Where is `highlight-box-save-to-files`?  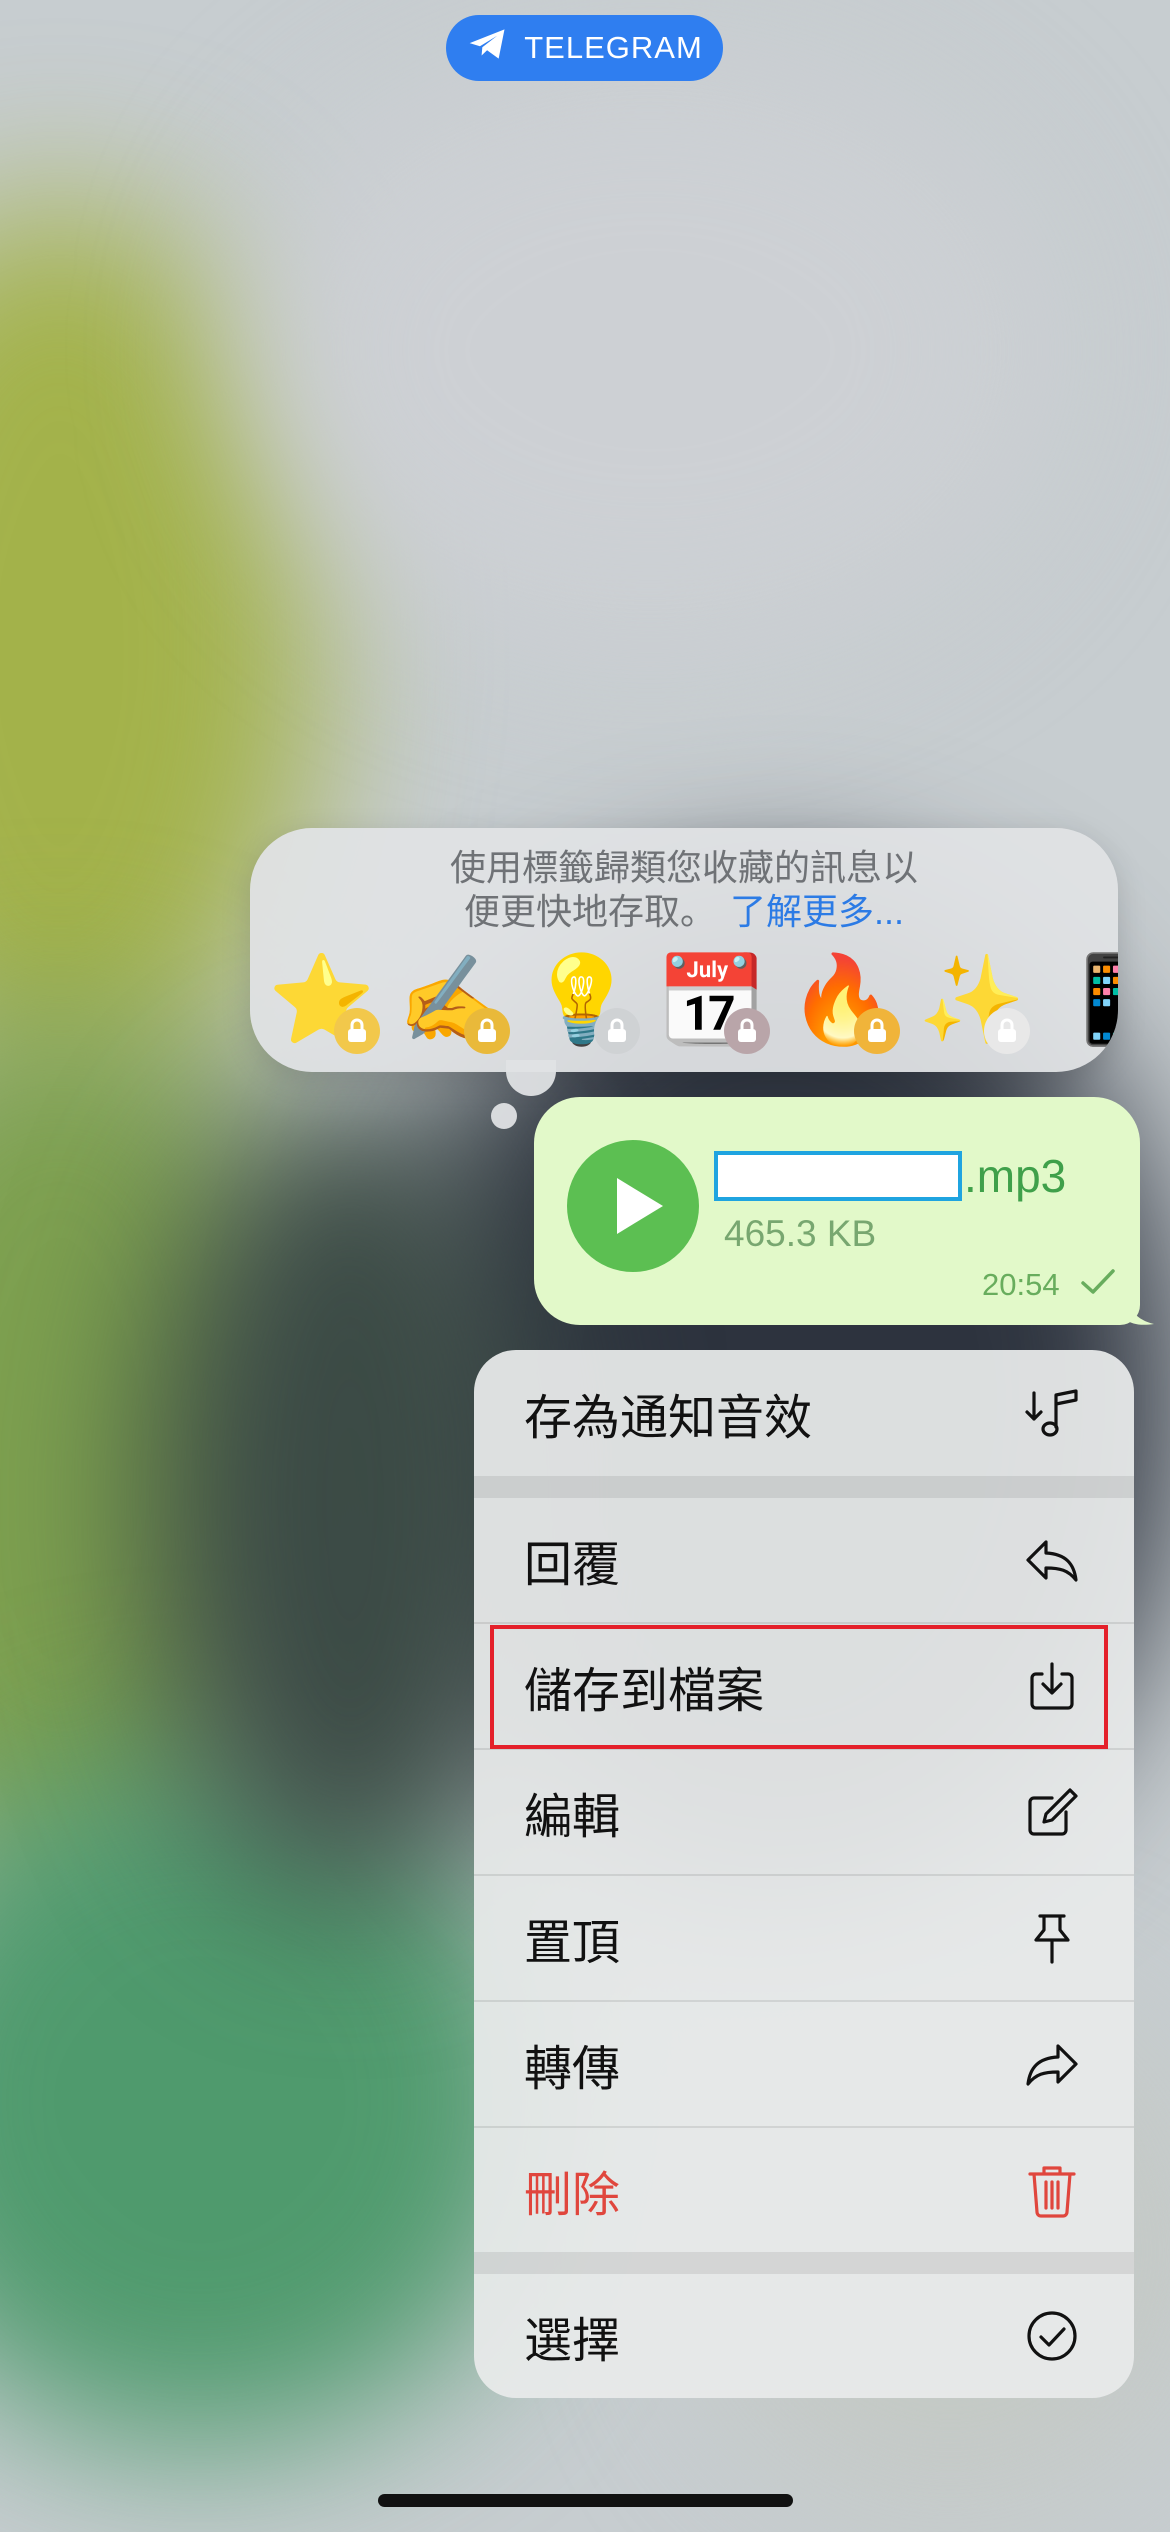
highlight-box-save-to-files is located at coordinates (799, 1687).